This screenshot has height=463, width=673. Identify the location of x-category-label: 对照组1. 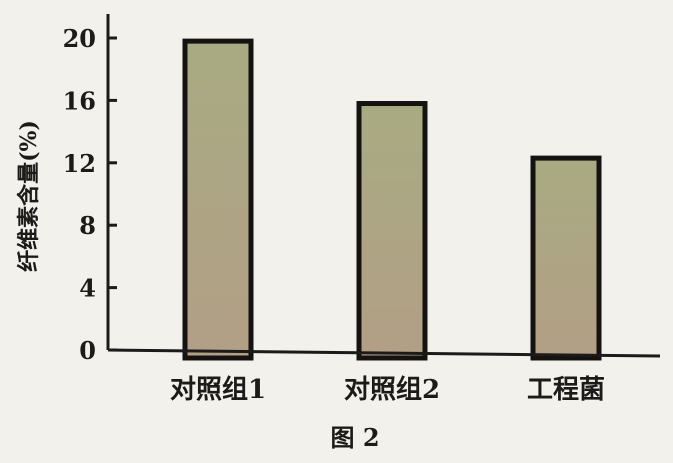
(218, 389).